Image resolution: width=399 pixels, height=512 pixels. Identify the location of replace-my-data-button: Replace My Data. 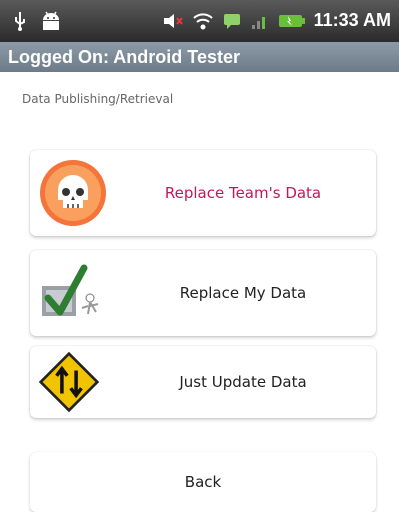
(203, 293).